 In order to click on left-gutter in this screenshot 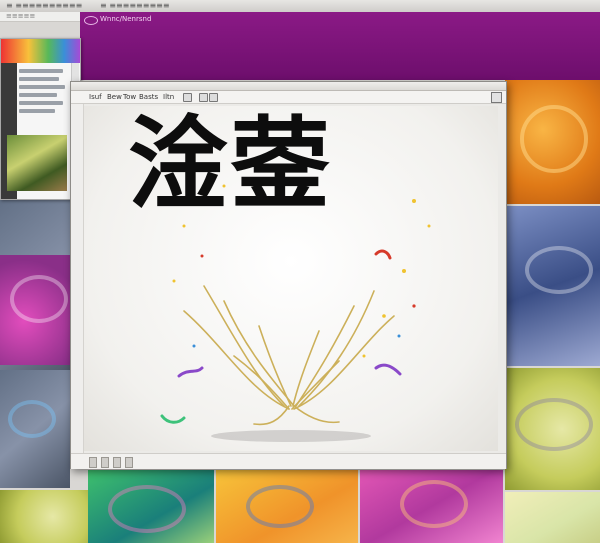, I will do `click(77, 278)`.